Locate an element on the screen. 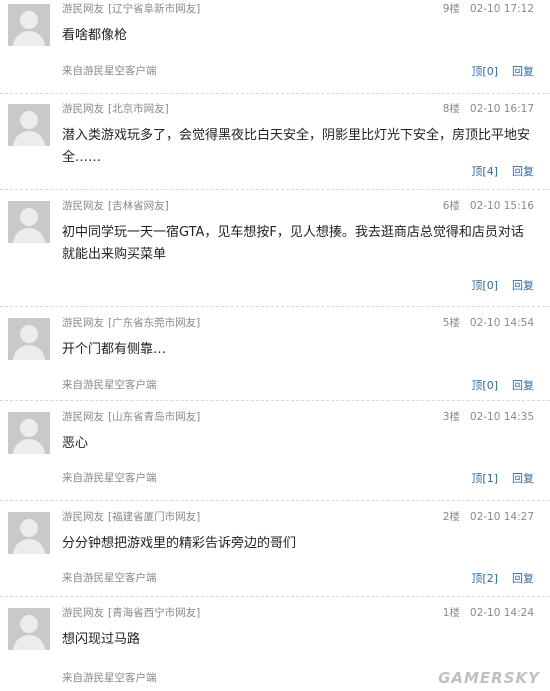 The width and height of the screenshot is (550, 691). comment-text: 看啥都像枪 is located at coordinates (95, 35).